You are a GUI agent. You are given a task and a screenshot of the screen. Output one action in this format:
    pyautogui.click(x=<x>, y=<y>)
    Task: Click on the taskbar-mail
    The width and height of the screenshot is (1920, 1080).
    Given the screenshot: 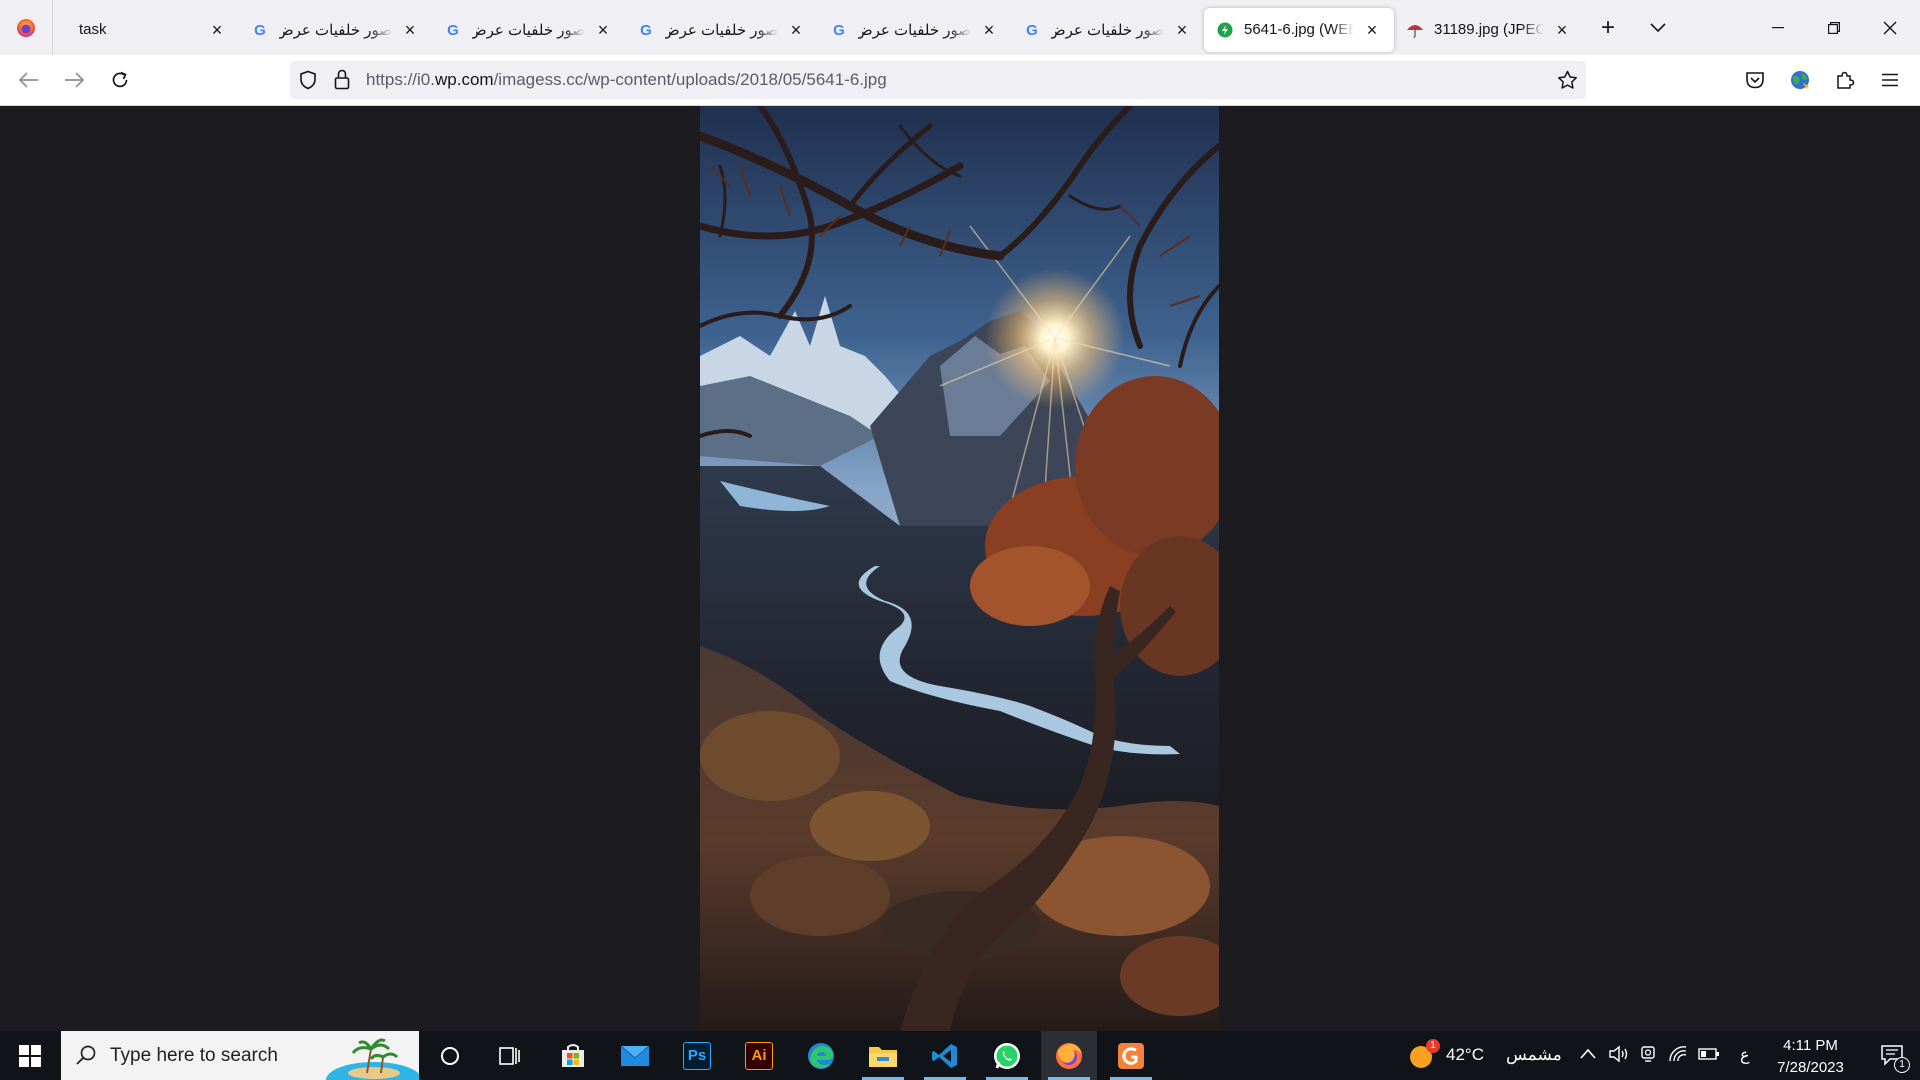 What is the action you would take?
    pyautogui.click(x=635, y=1055)
    